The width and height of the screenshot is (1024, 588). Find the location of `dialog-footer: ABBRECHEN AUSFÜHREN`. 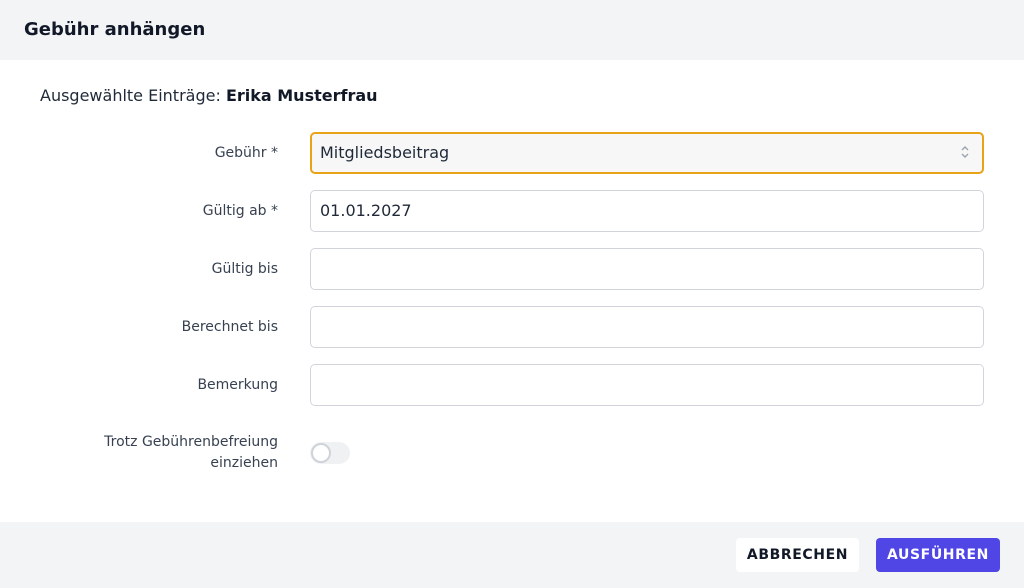

dialog-footer: ABBRECHEN AUSFÜHREN is located at coordinates (512, 555).